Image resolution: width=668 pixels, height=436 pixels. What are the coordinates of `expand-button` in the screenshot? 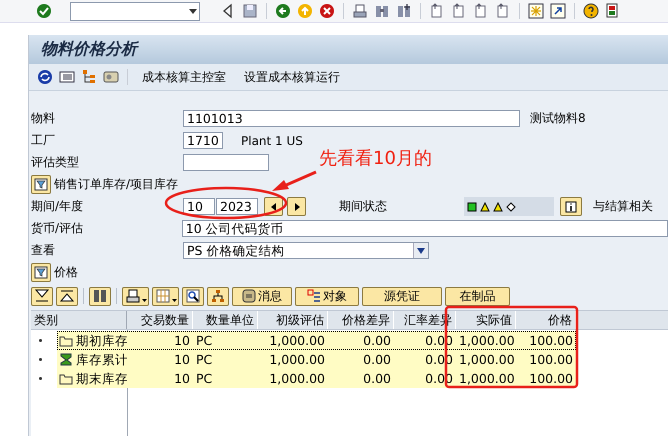 It's located at (42, 296).